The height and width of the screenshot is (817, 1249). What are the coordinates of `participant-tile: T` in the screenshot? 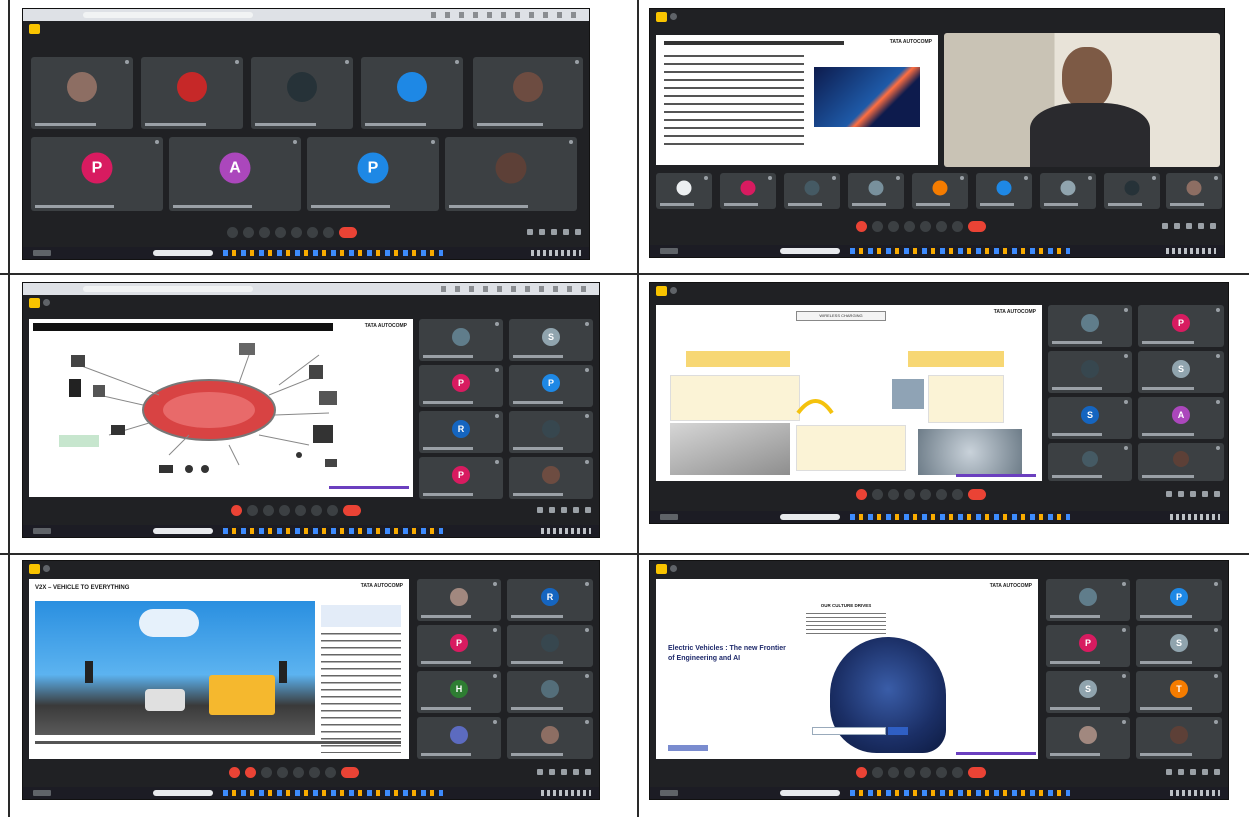 It's located at (1179, 692).